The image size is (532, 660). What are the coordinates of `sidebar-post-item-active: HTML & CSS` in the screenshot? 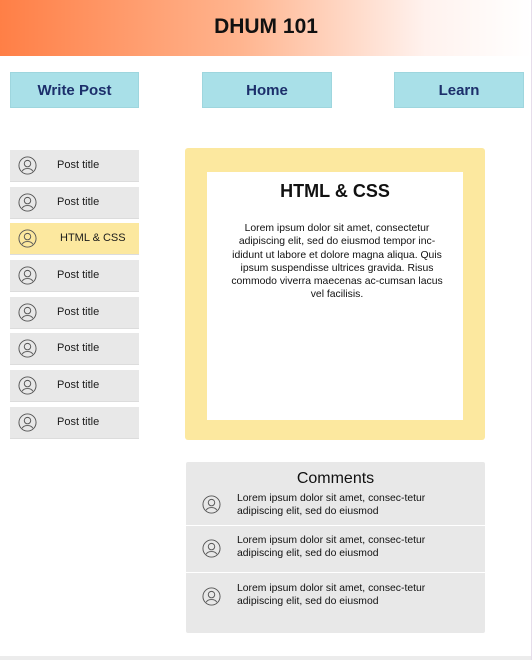 It's located at (74, 239).